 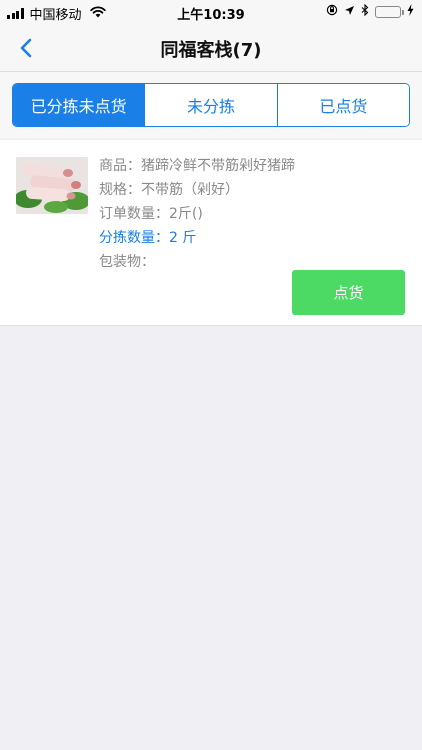 What do you see at coordinates (365, 11) in the screenshot?
I see `bluetooth-icon` at bounding box center [365, 11].